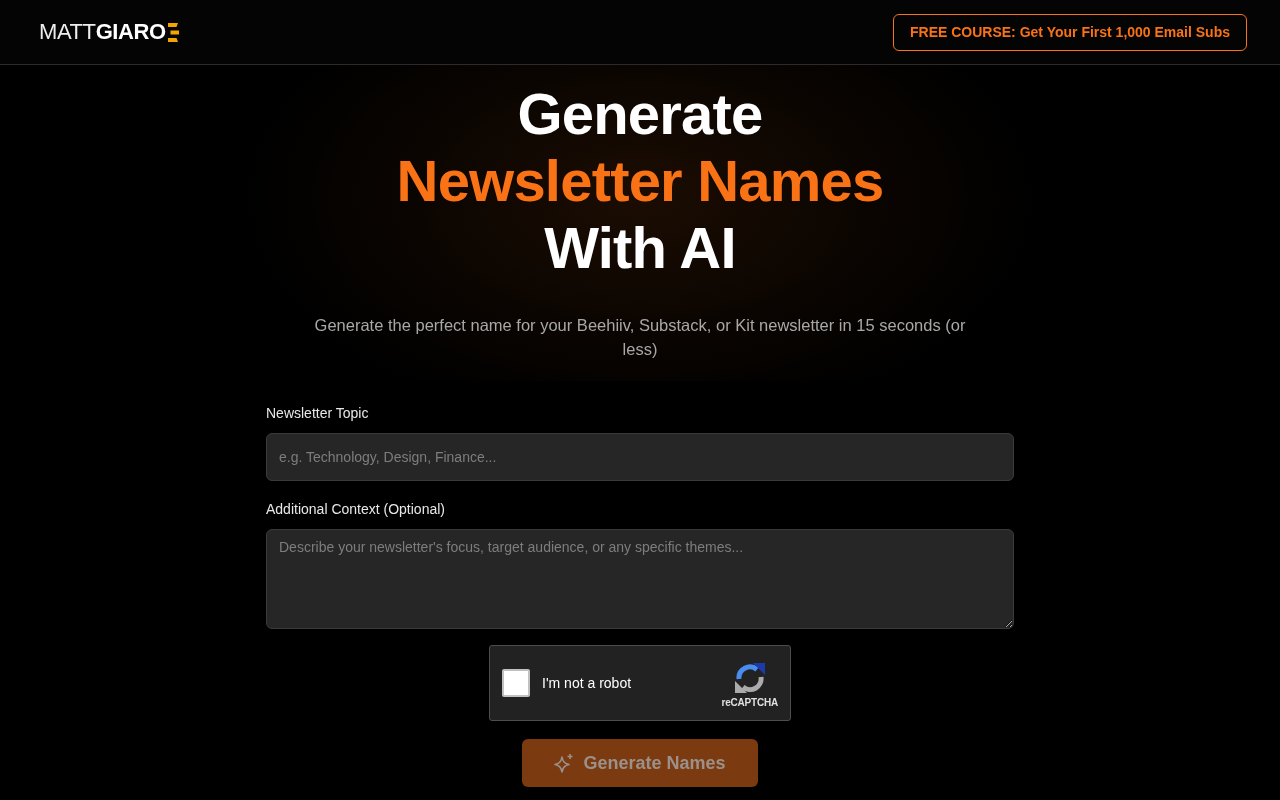 Image resolution: width=1280 pixels, height=800 pixels. I want to click on field-label: Newsletter Topic, so click(317, 413).